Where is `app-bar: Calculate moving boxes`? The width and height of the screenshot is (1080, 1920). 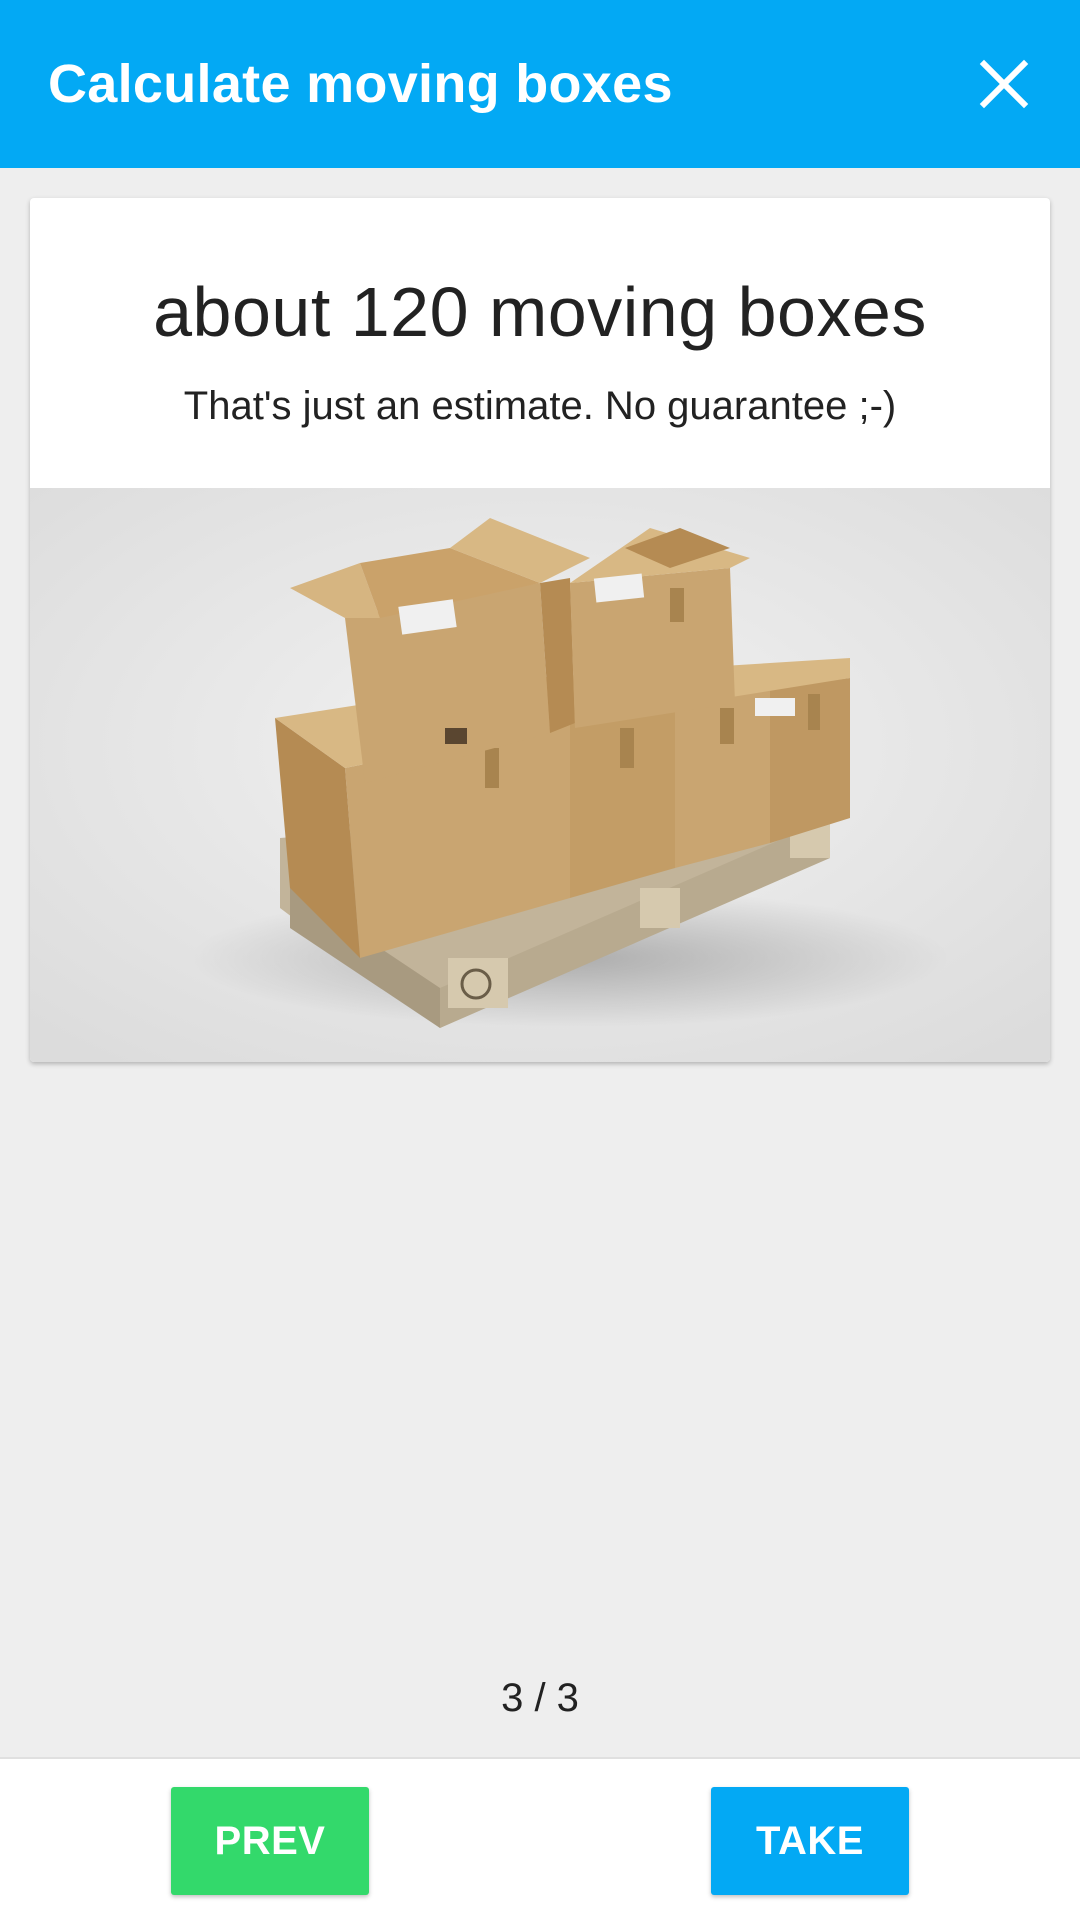 app-bar: Calculate moving boxes is located at coordinates (540, 84).